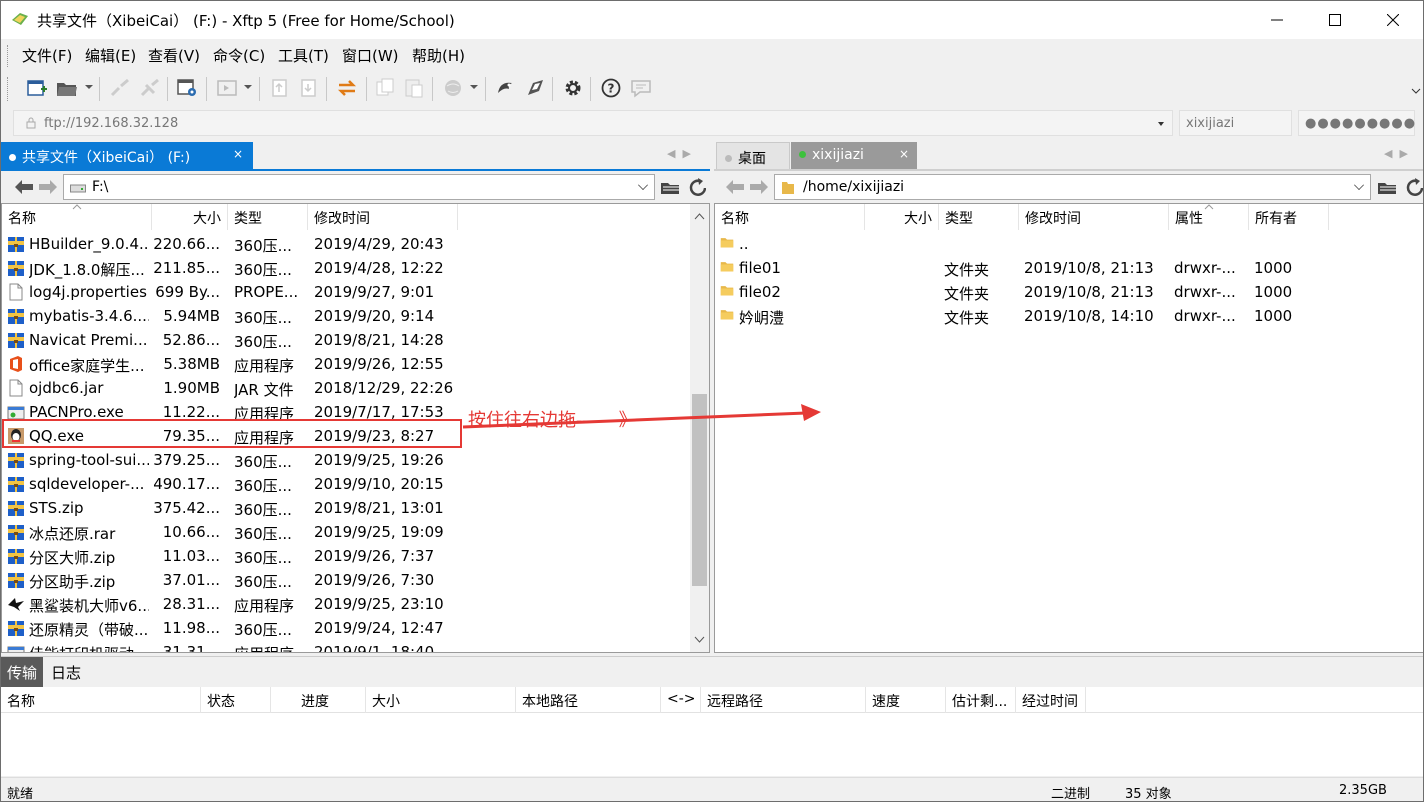  Describe the element at coordinates (355, 580) in the screenshot. I see `file-row: 分区助手.zip 37.01... 360压... 2019/9/26, 7:30` at that location.